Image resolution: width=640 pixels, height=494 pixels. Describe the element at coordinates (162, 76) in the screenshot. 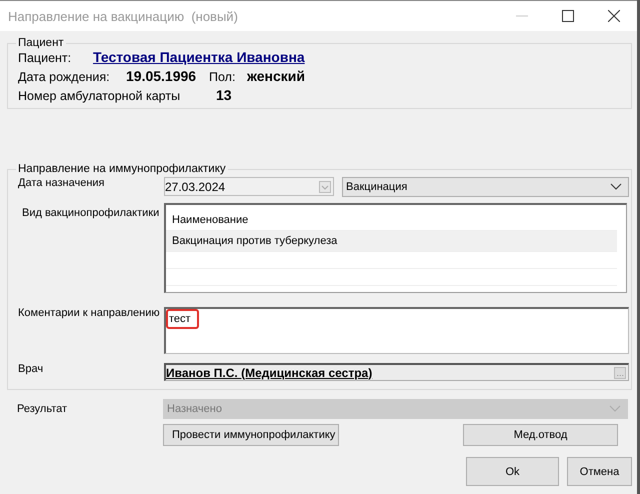

I see `birth-date: 19.05.1996` at that location.